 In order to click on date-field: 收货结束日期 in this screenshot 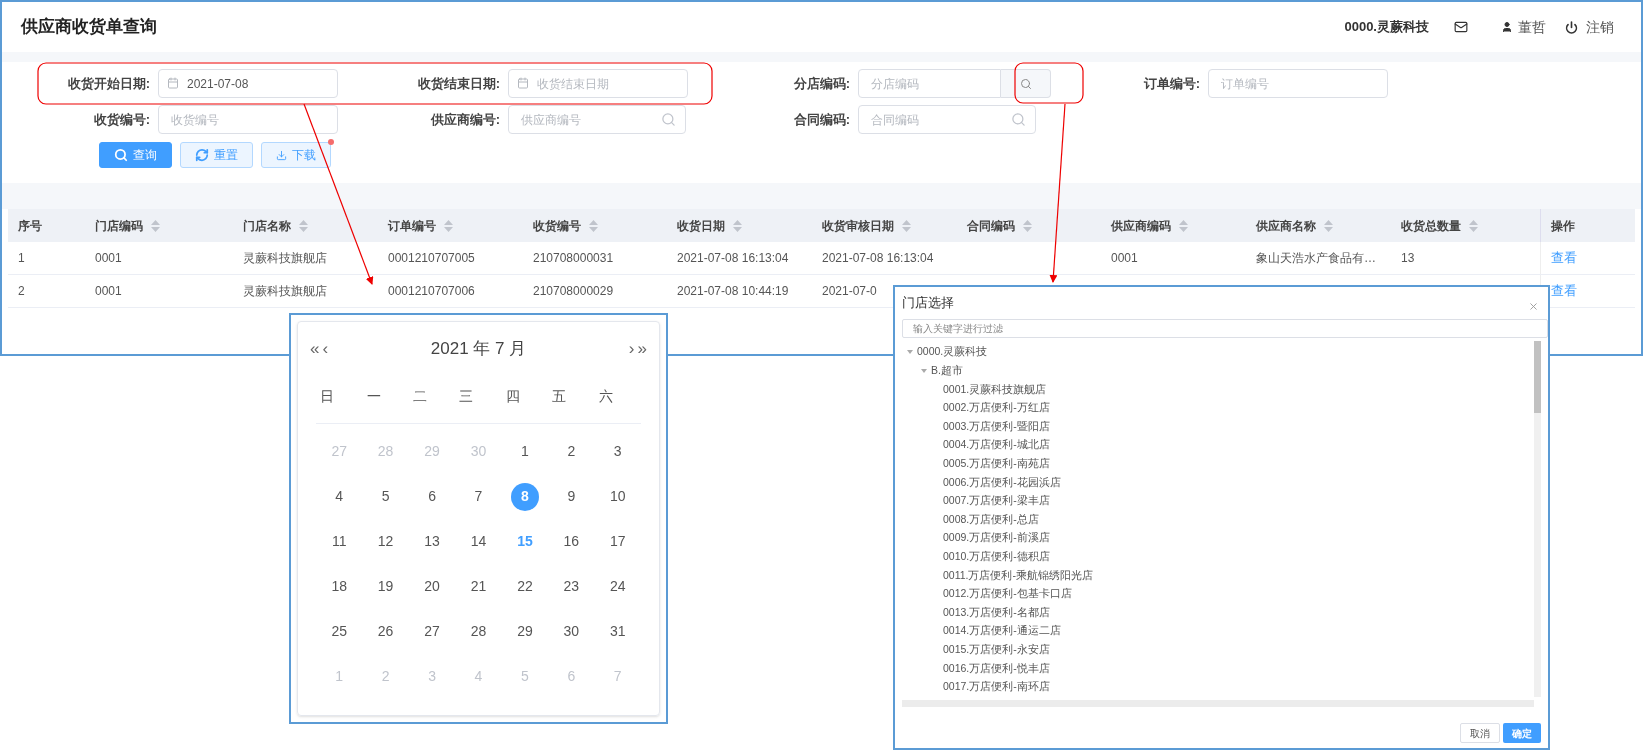, I will do `click(598, 83)`.